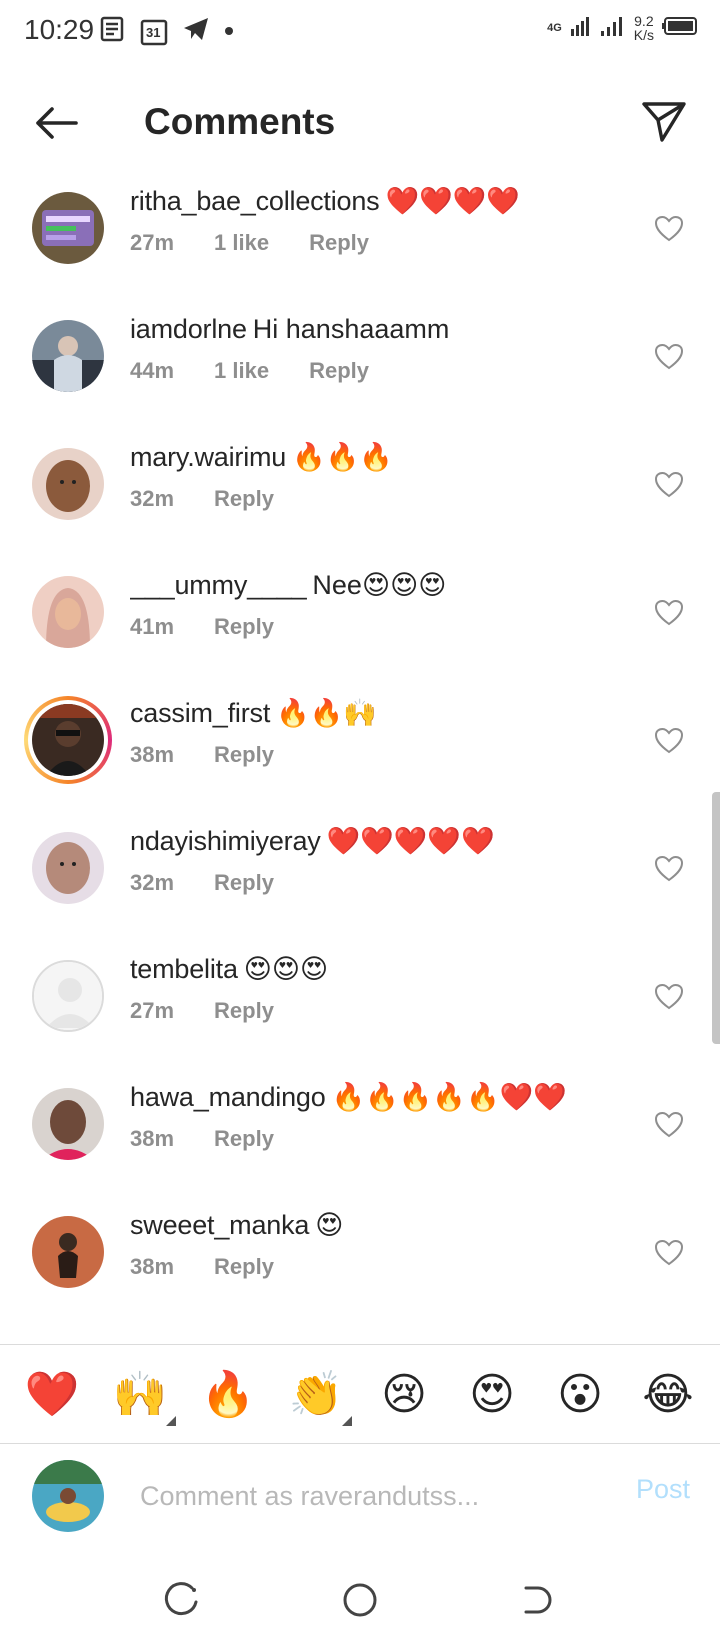  Describe the element at coordinates (152, 370) in the screenshot. I see `comment-time: 44m` at that location.